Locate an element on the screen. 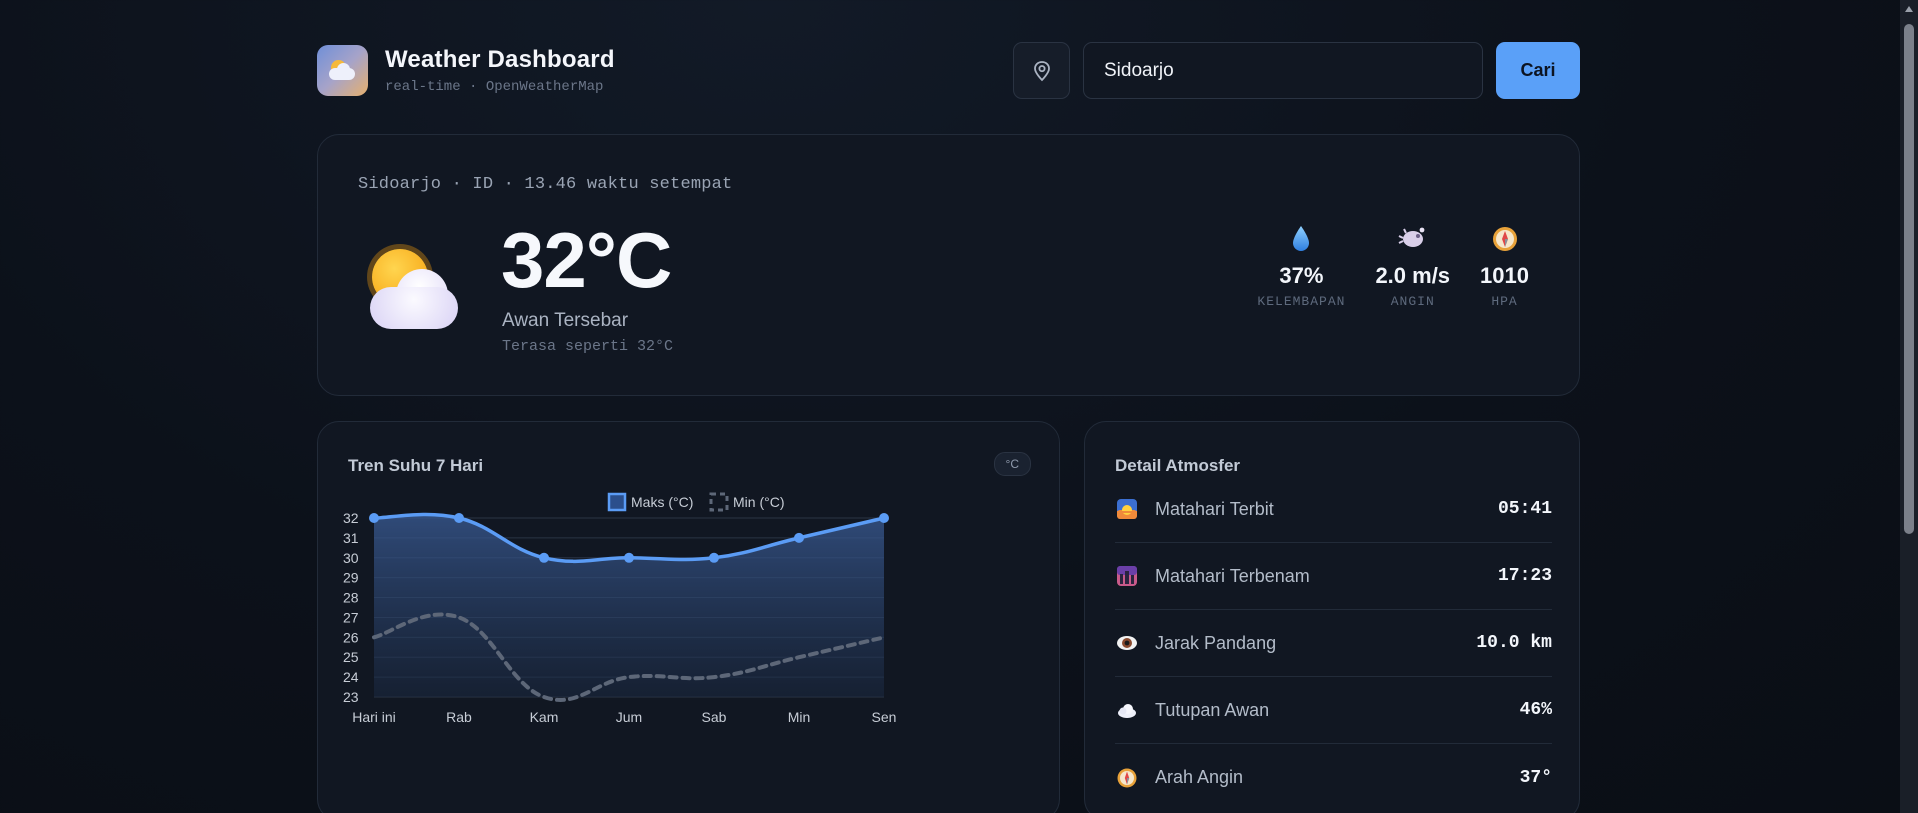  sunrise-value: 05:41 is located at coordinates (1524, 509).